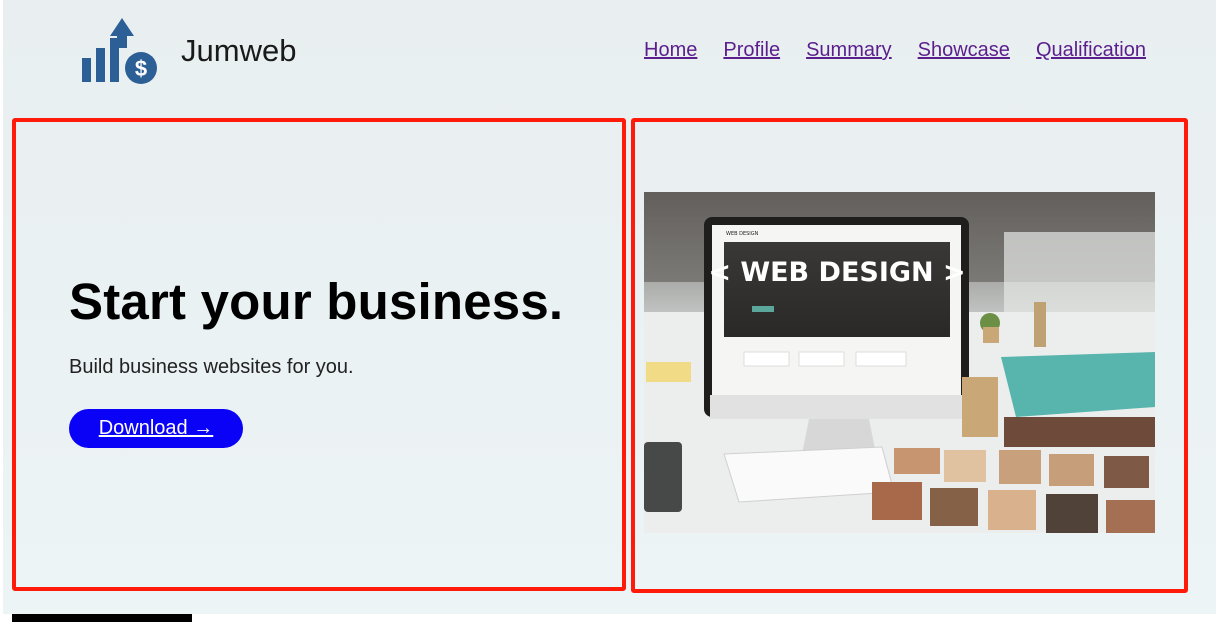  What do you see at coordinates (156, 428) in the screenshot?
I see `download-button: Download →` at bounding box center [156, 428].